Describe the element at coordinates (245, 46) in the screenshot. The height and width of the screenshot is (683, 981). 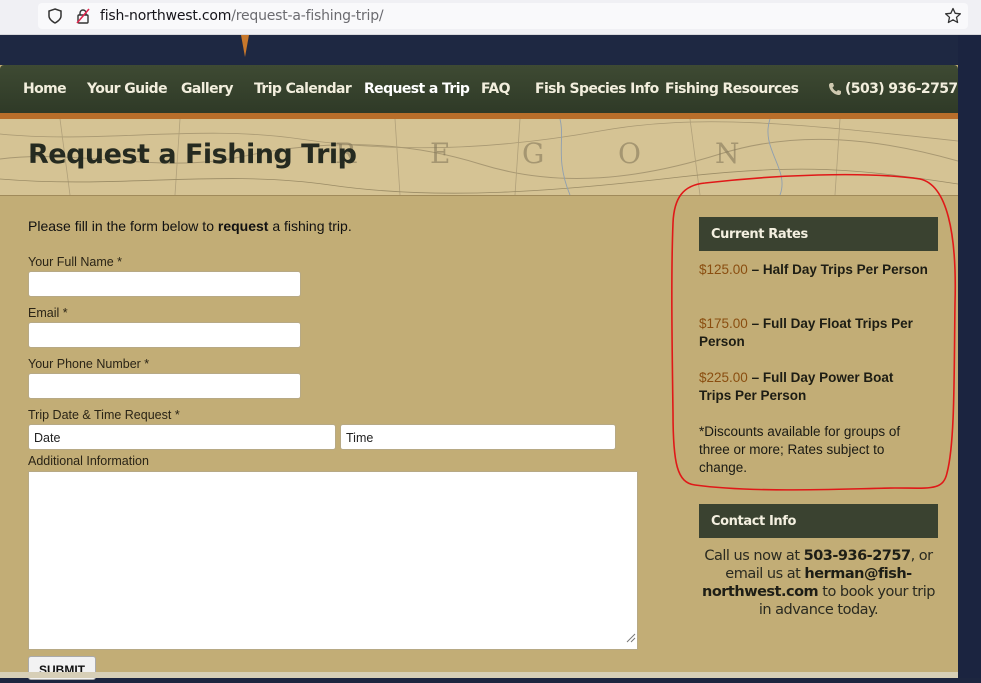
I see `decorative-arrow` at that location.